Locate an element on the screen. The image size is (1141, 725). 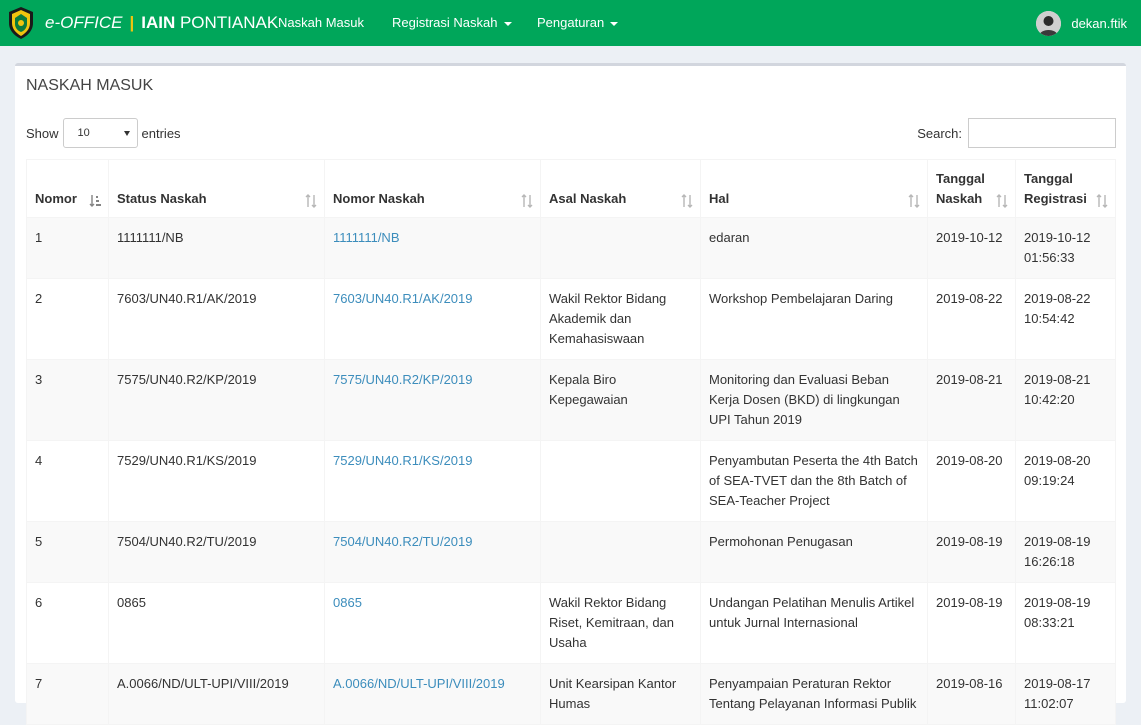
search-input is located at coordinates (1042, 133).